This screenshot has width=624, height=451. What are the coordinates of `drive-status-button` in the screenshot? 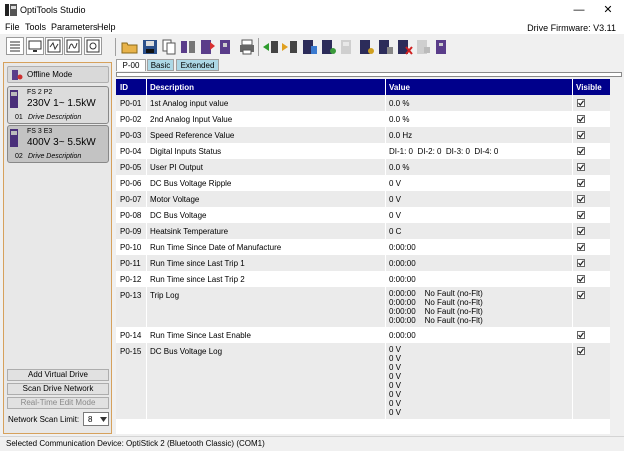 It's located at (328, 47).